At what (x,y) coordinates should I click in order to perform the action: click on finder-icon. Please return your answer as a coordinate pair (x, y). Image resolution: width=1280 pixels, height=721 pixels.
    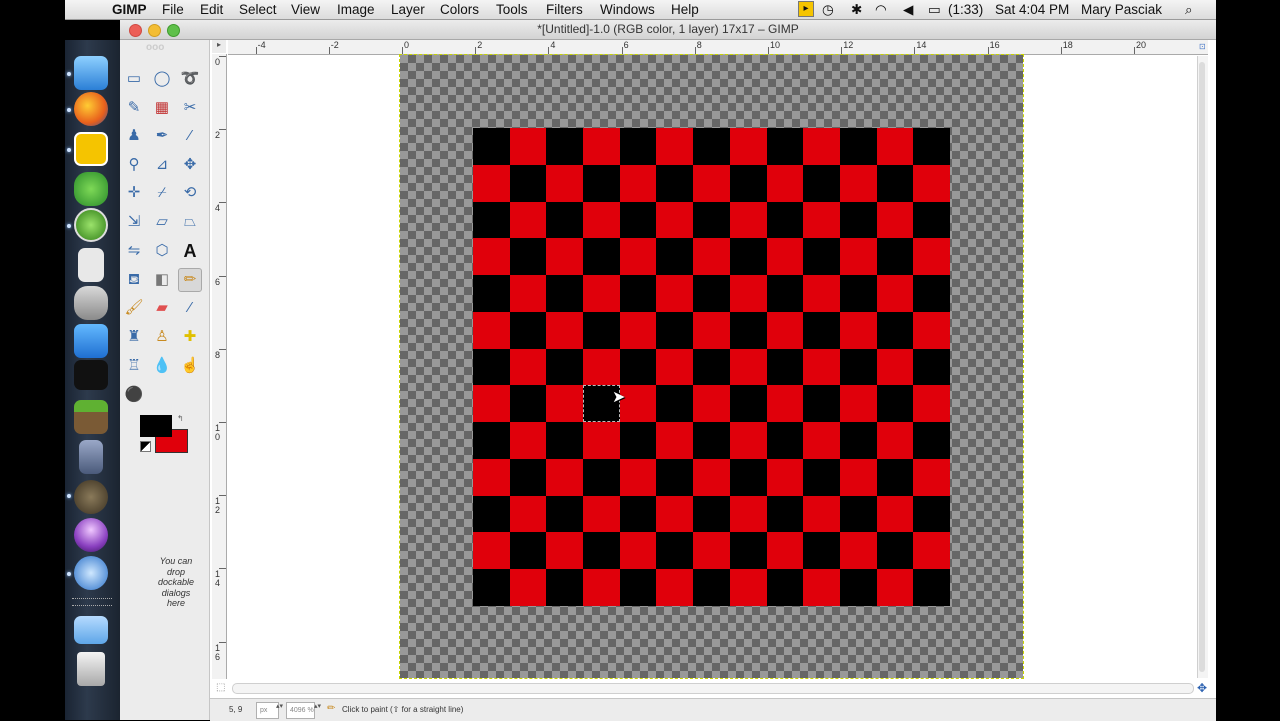
    Looking at the image, I should click on (91, 73).